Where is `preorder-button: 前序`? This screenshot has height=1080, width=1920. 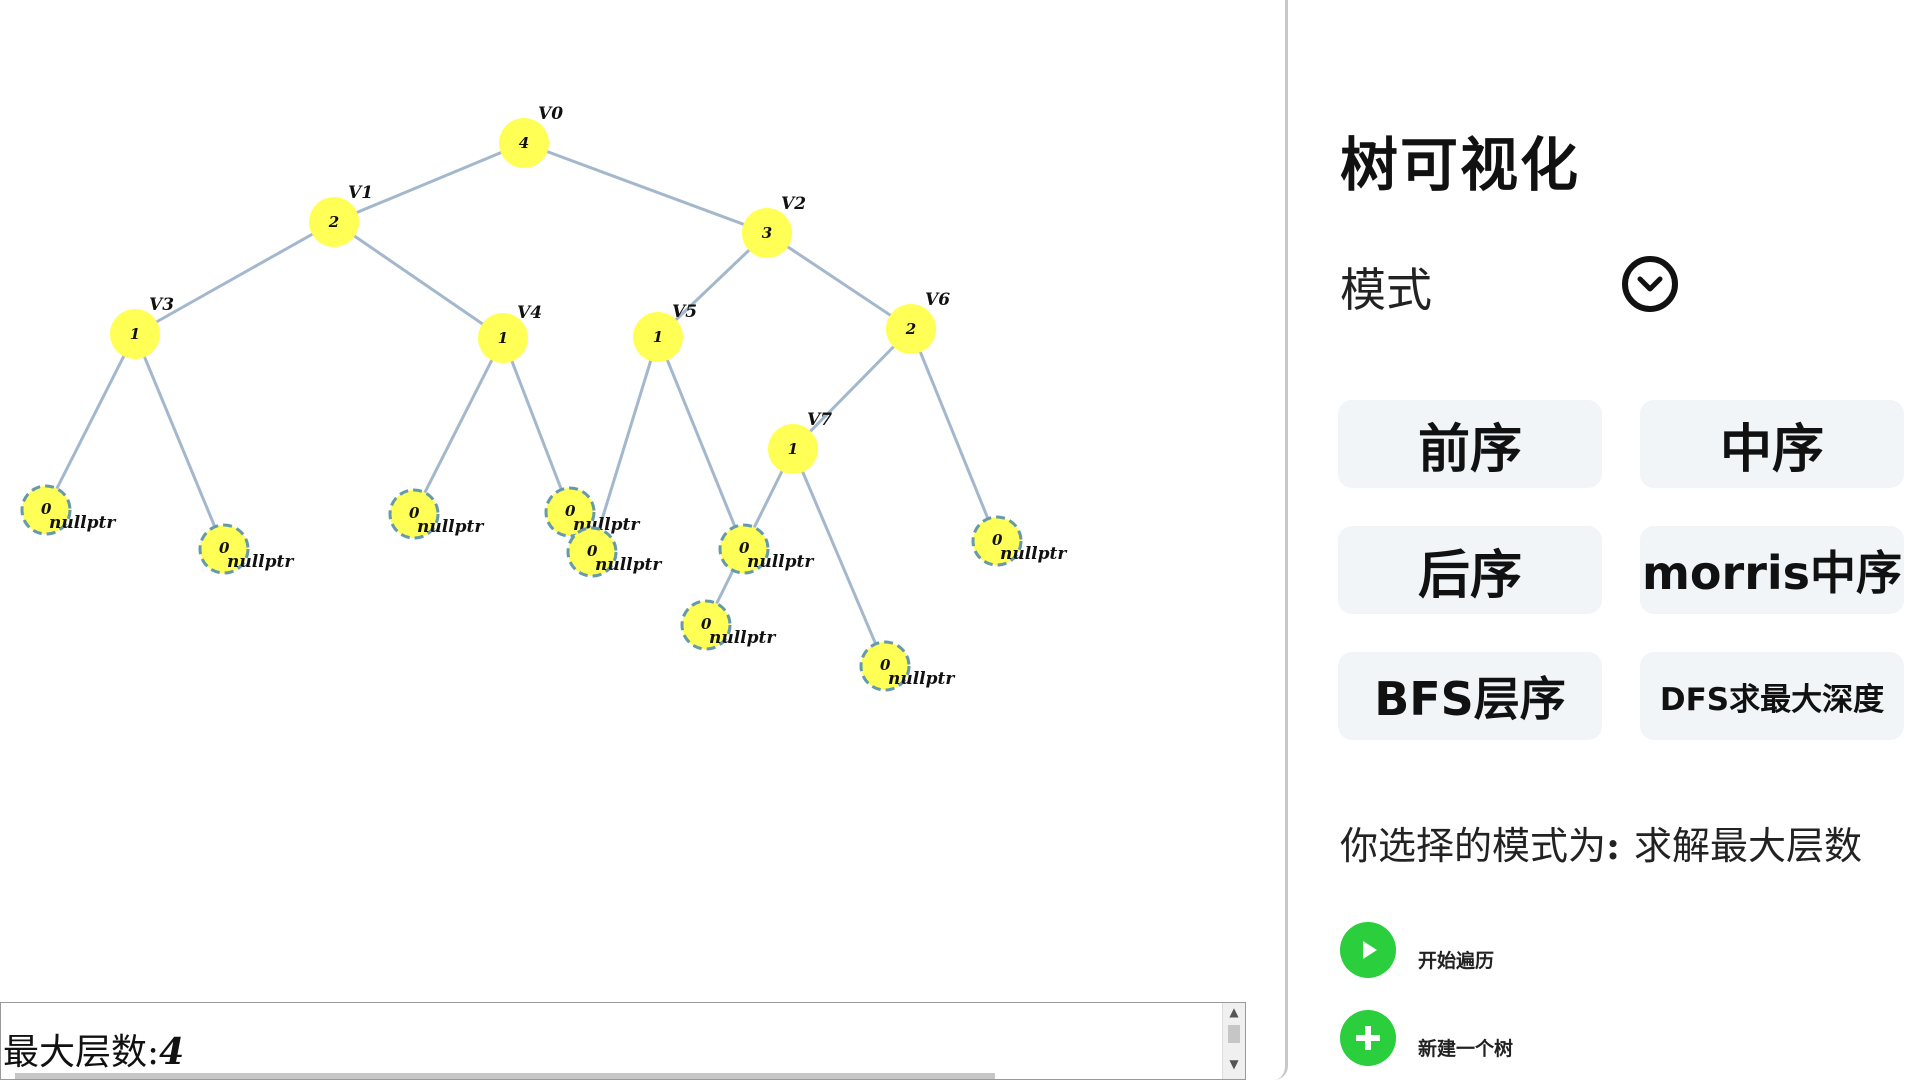
preorder-button: 前序 is located at coordinates (1470, 444).